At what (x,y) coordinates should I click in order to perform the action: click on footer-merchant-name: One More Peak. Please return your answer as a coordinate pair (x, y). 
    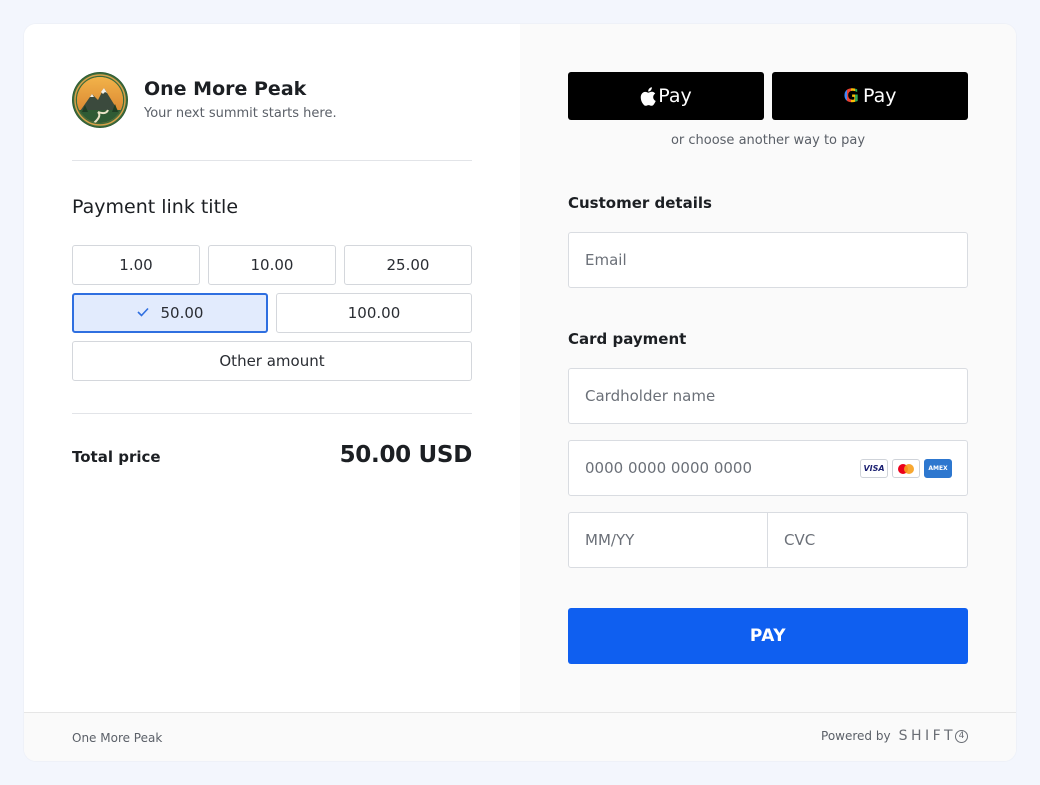
    Looking at the image, I should click on (117, 738).